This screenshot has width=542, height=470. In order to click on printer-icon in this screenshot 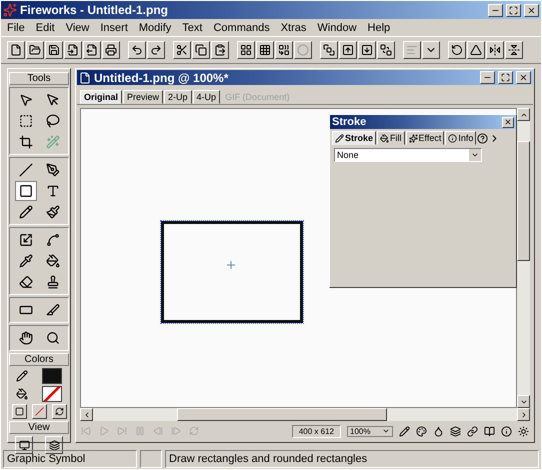, I will do `click(111, 50)`.